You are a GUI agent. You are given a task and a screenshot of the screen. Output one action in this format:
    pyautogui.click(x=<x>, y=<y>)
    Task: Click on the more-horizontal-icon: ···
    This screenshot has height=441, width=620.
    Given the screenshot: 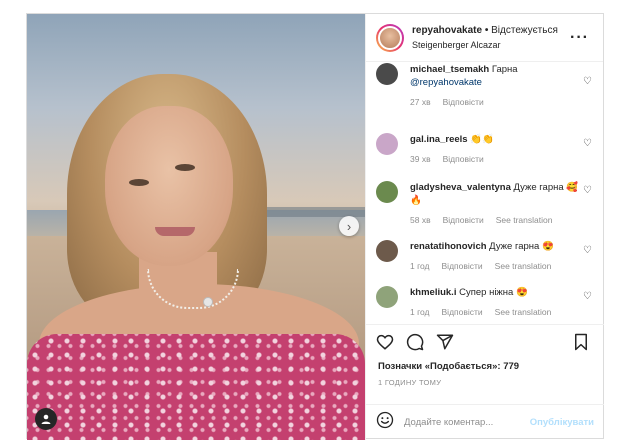 What is the action you would take?
    pyautogui.click(x=579, y=37)
    